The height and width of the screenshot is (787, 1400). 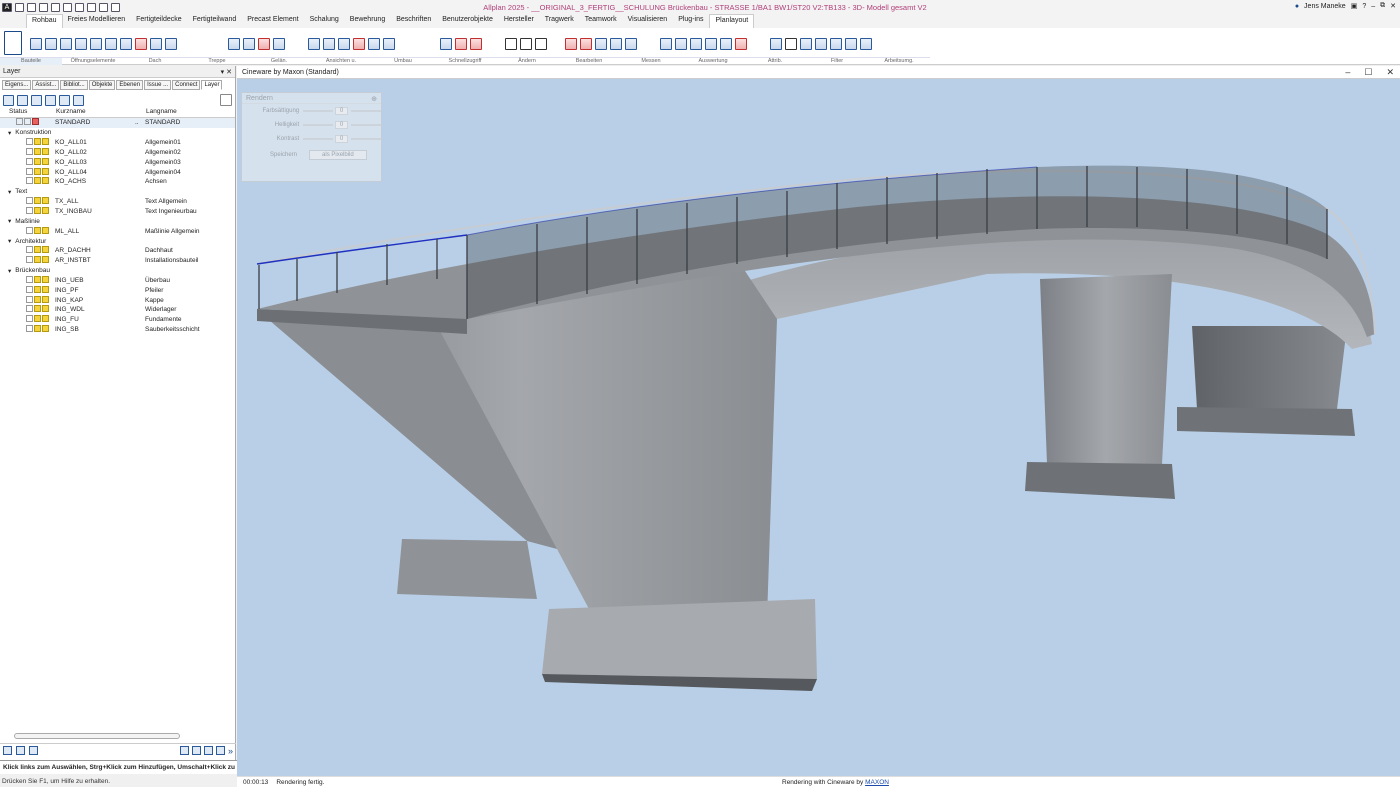 What do you see at coordinates (666, 44) in the screenshot?
I see `copy-icon` at bounding box center [666, 44].